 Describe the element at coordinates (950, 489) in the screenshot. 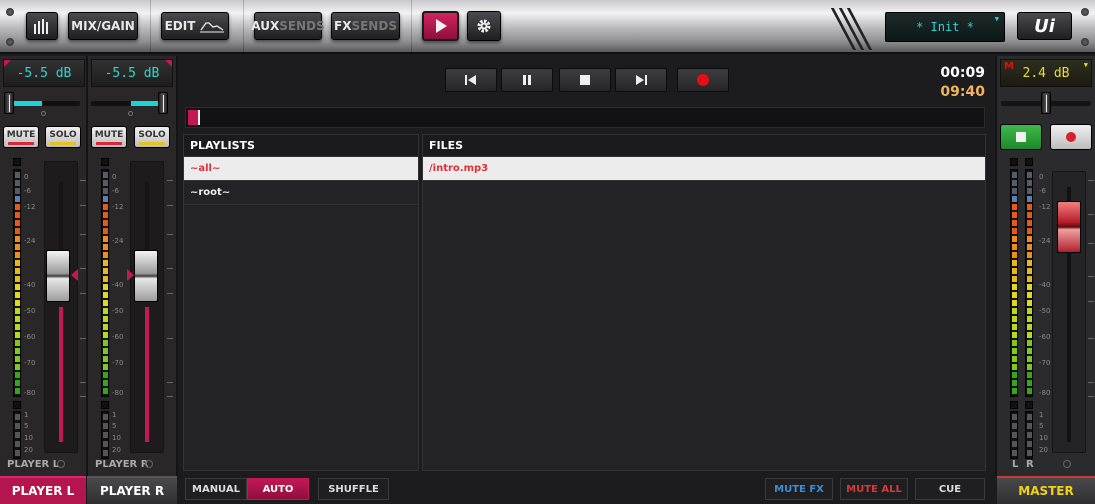

I see `cue-button: CUE` at that location.